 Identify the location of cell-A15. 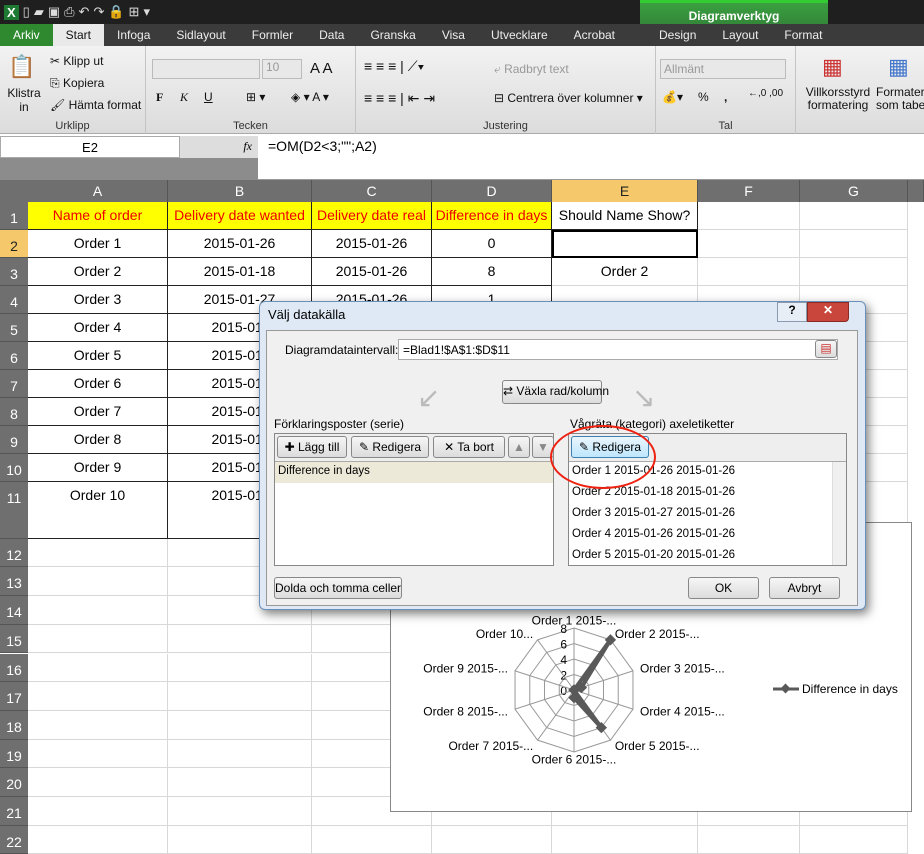
(98, 639).